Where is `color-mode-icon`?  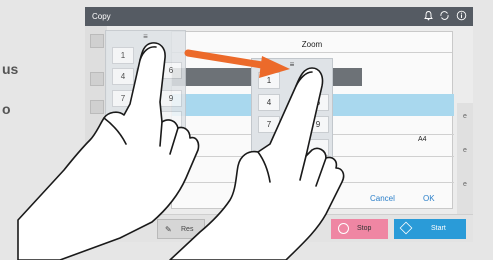 color-mode-icon is located at coordinates (97, 41).